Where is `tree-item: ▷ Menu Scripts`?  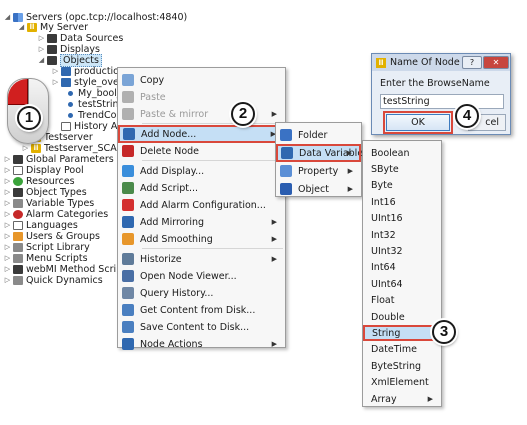
tree-item: ▷ Menu Scripts is located at coordinates (46, 258).